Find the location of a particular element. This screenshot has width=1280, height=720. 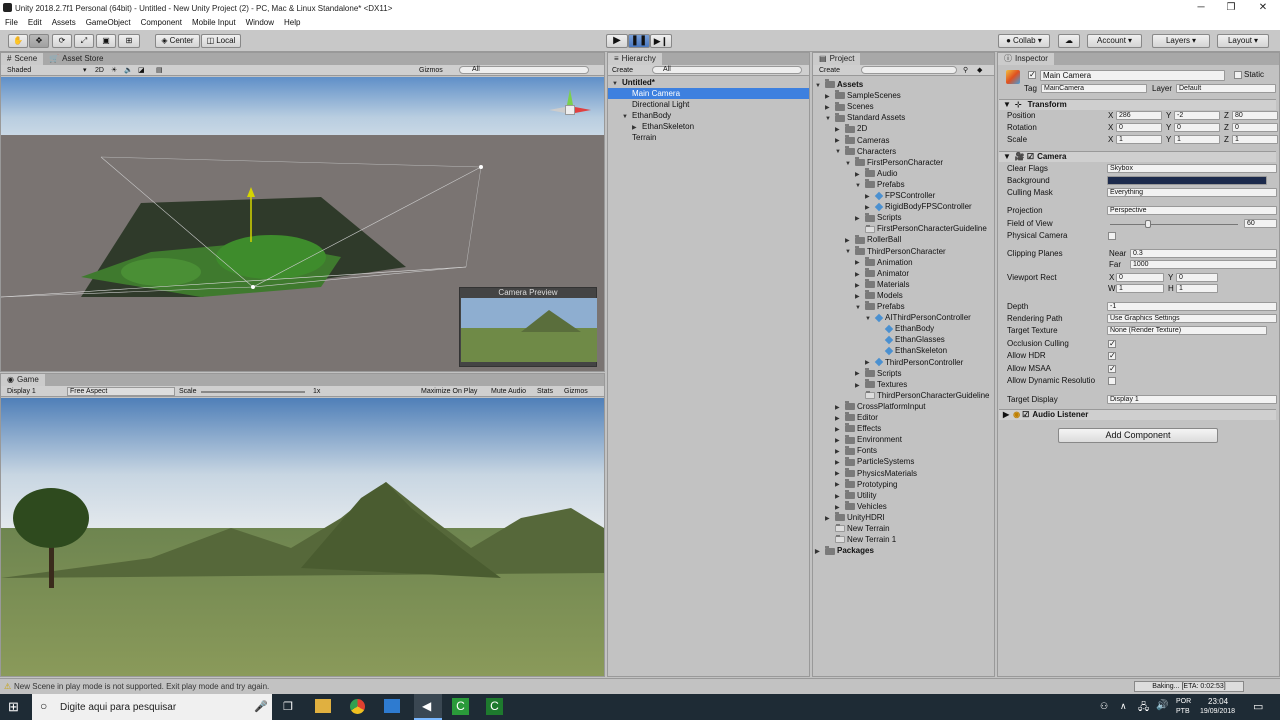

layout-dropdown: Layout ▾ is located at coordinates (1243, 41).